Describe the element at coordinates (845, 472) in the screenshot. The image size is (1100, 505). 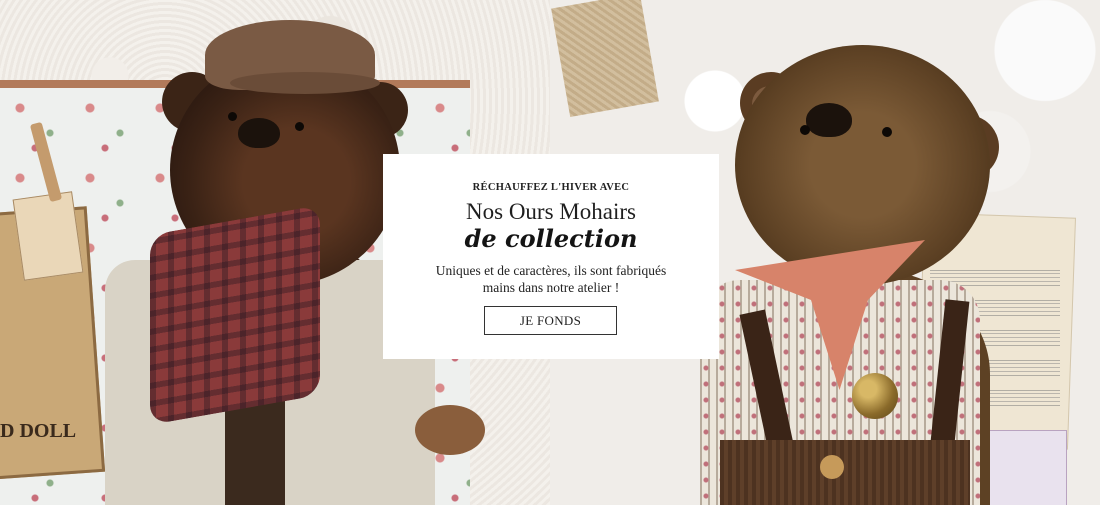
I see `corduroy-pants` at that location.